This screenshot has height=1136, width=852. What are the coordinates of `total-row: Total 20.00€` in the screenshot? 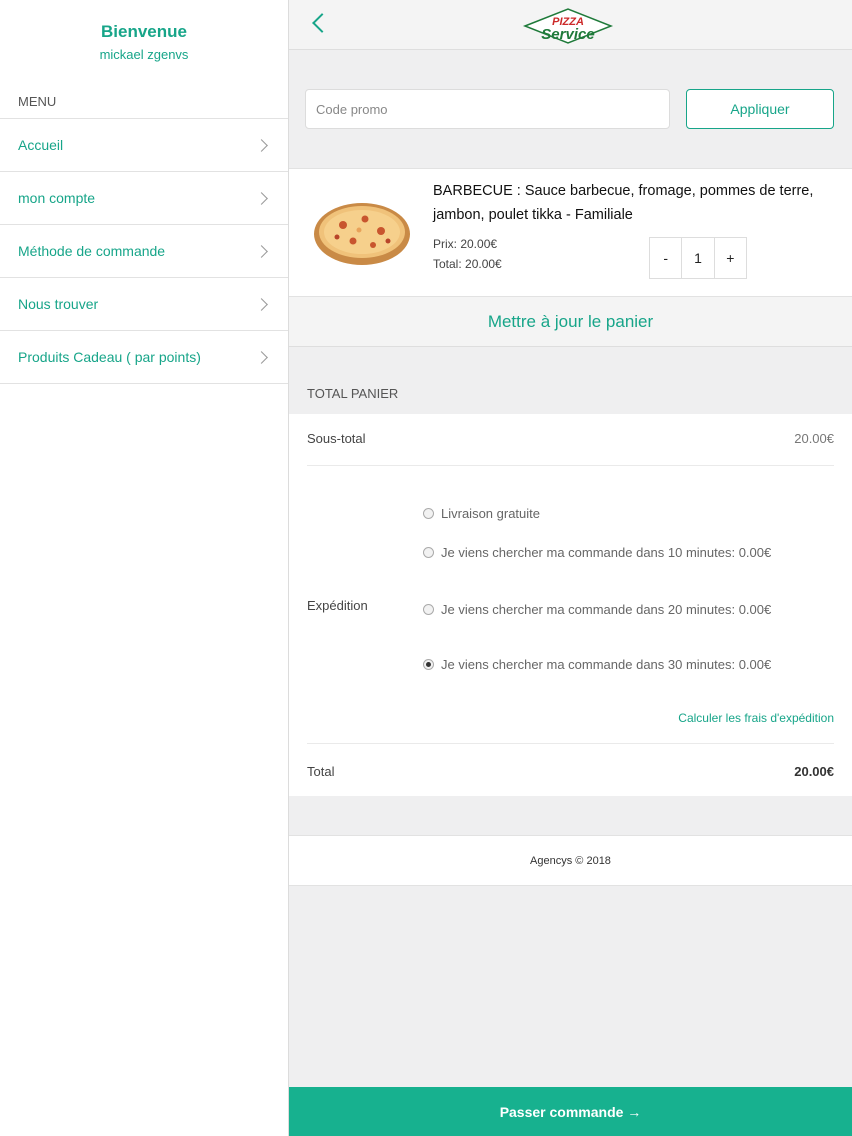 It's located at (570, 769).